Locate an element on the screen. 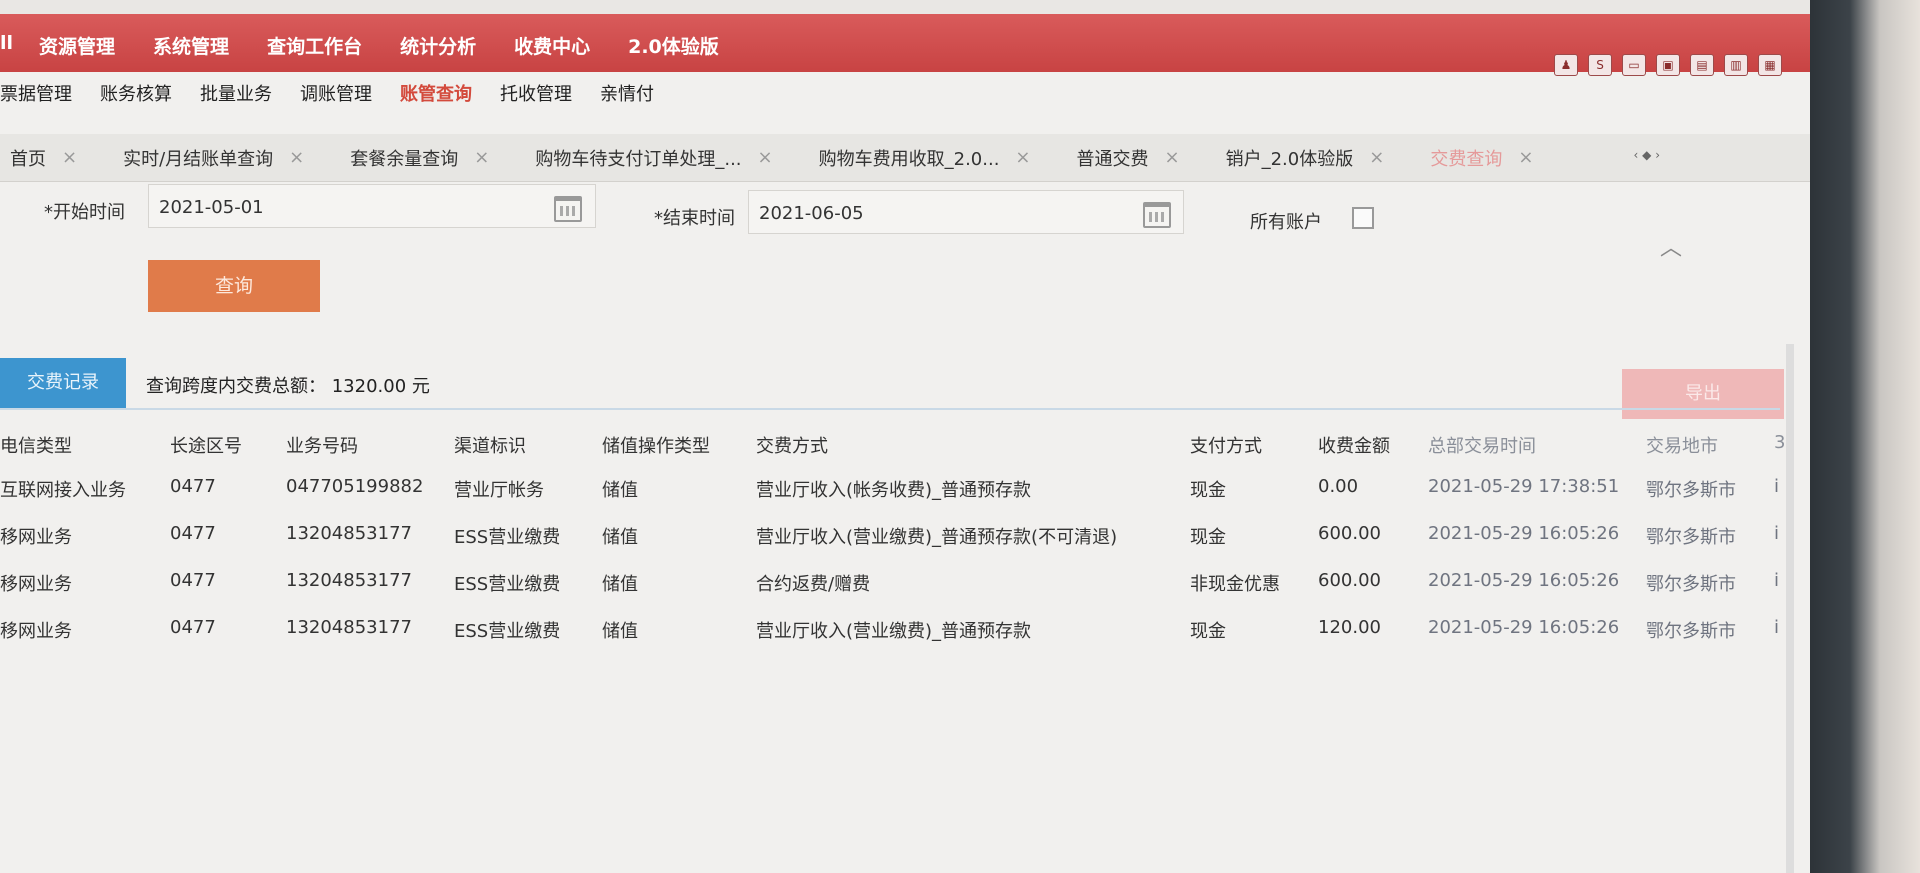 This screenshot has width=1920, height=873. scrollbar is located at coordinates (1790, 608).